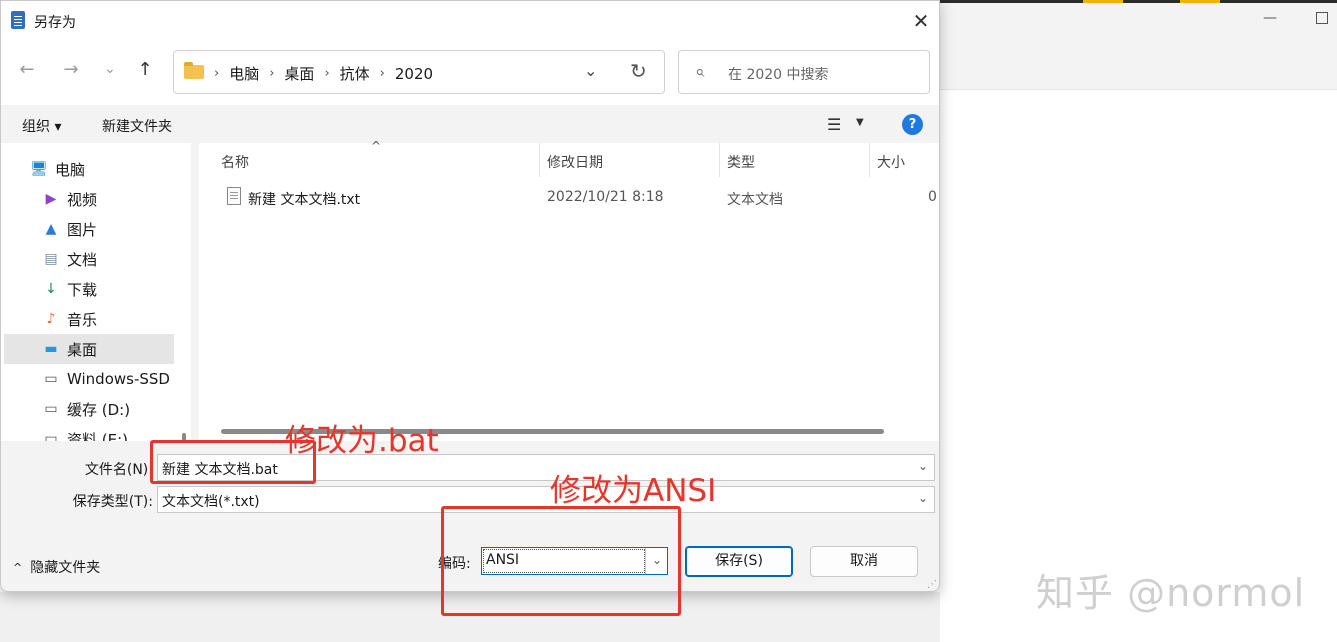  I want to click on tree-item-label: 桌面, so click(82, 349).